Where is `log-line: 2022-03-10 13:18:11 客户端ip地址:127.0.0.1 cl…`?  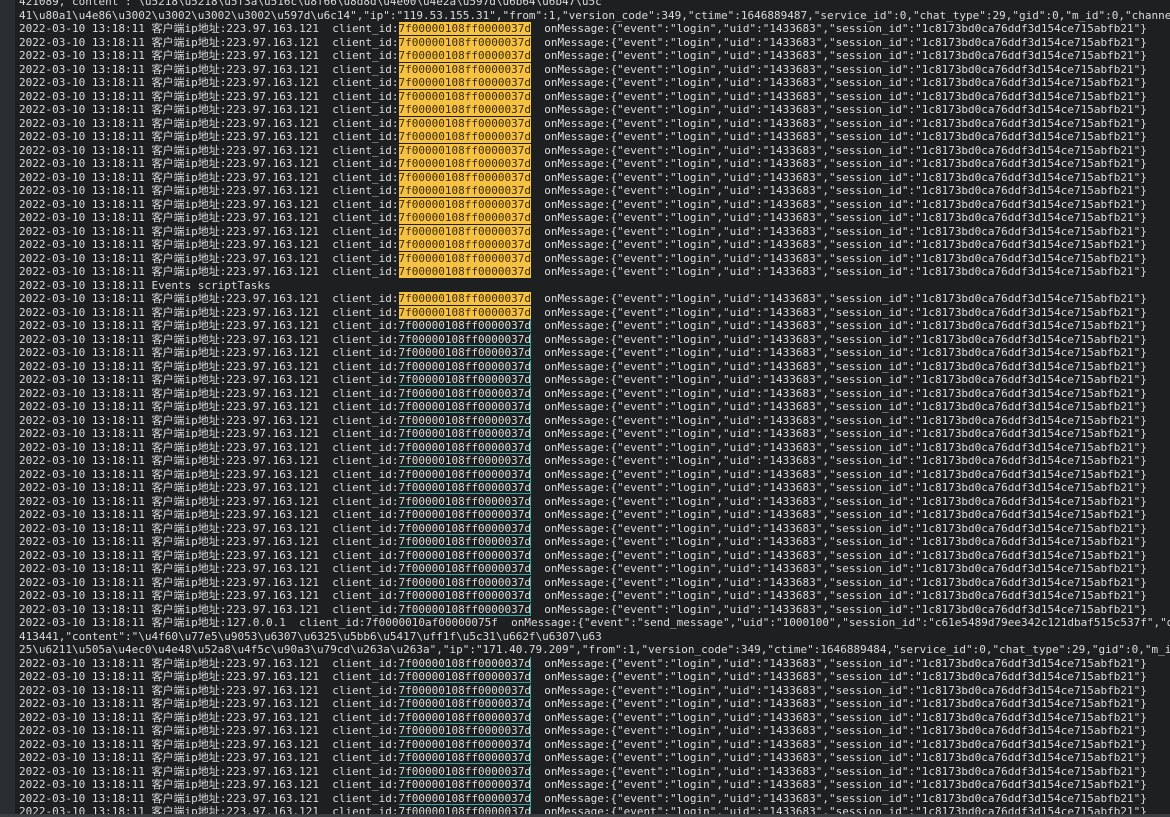
log-line: 2022-03-10 13:18:11 客户端ip地址:127.0.0.1 cl… is located at coordinates (594, 622).